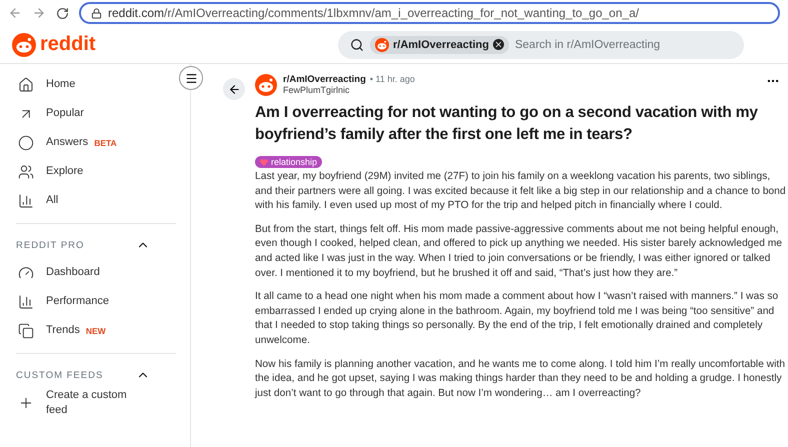 This screenshot has width=788, height=447. I want to click on people-icon, so click(26, 172).